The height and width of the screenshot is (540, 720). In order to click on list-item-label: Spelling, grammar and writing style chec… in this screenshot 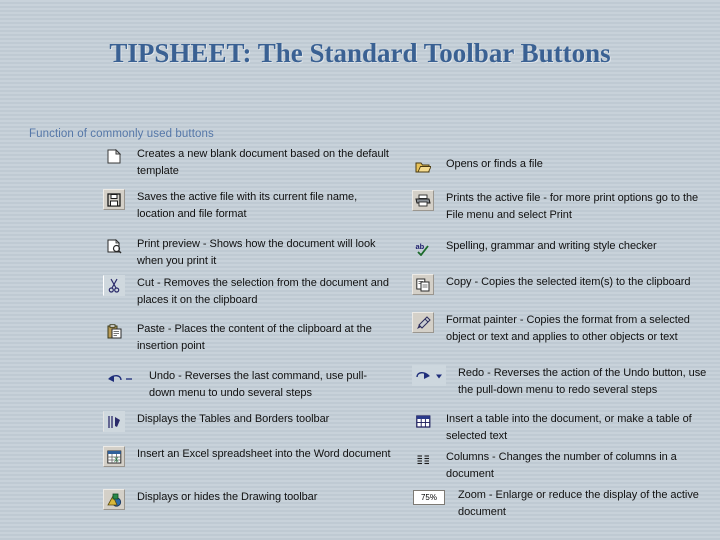, I will do `click(551, 246)`.